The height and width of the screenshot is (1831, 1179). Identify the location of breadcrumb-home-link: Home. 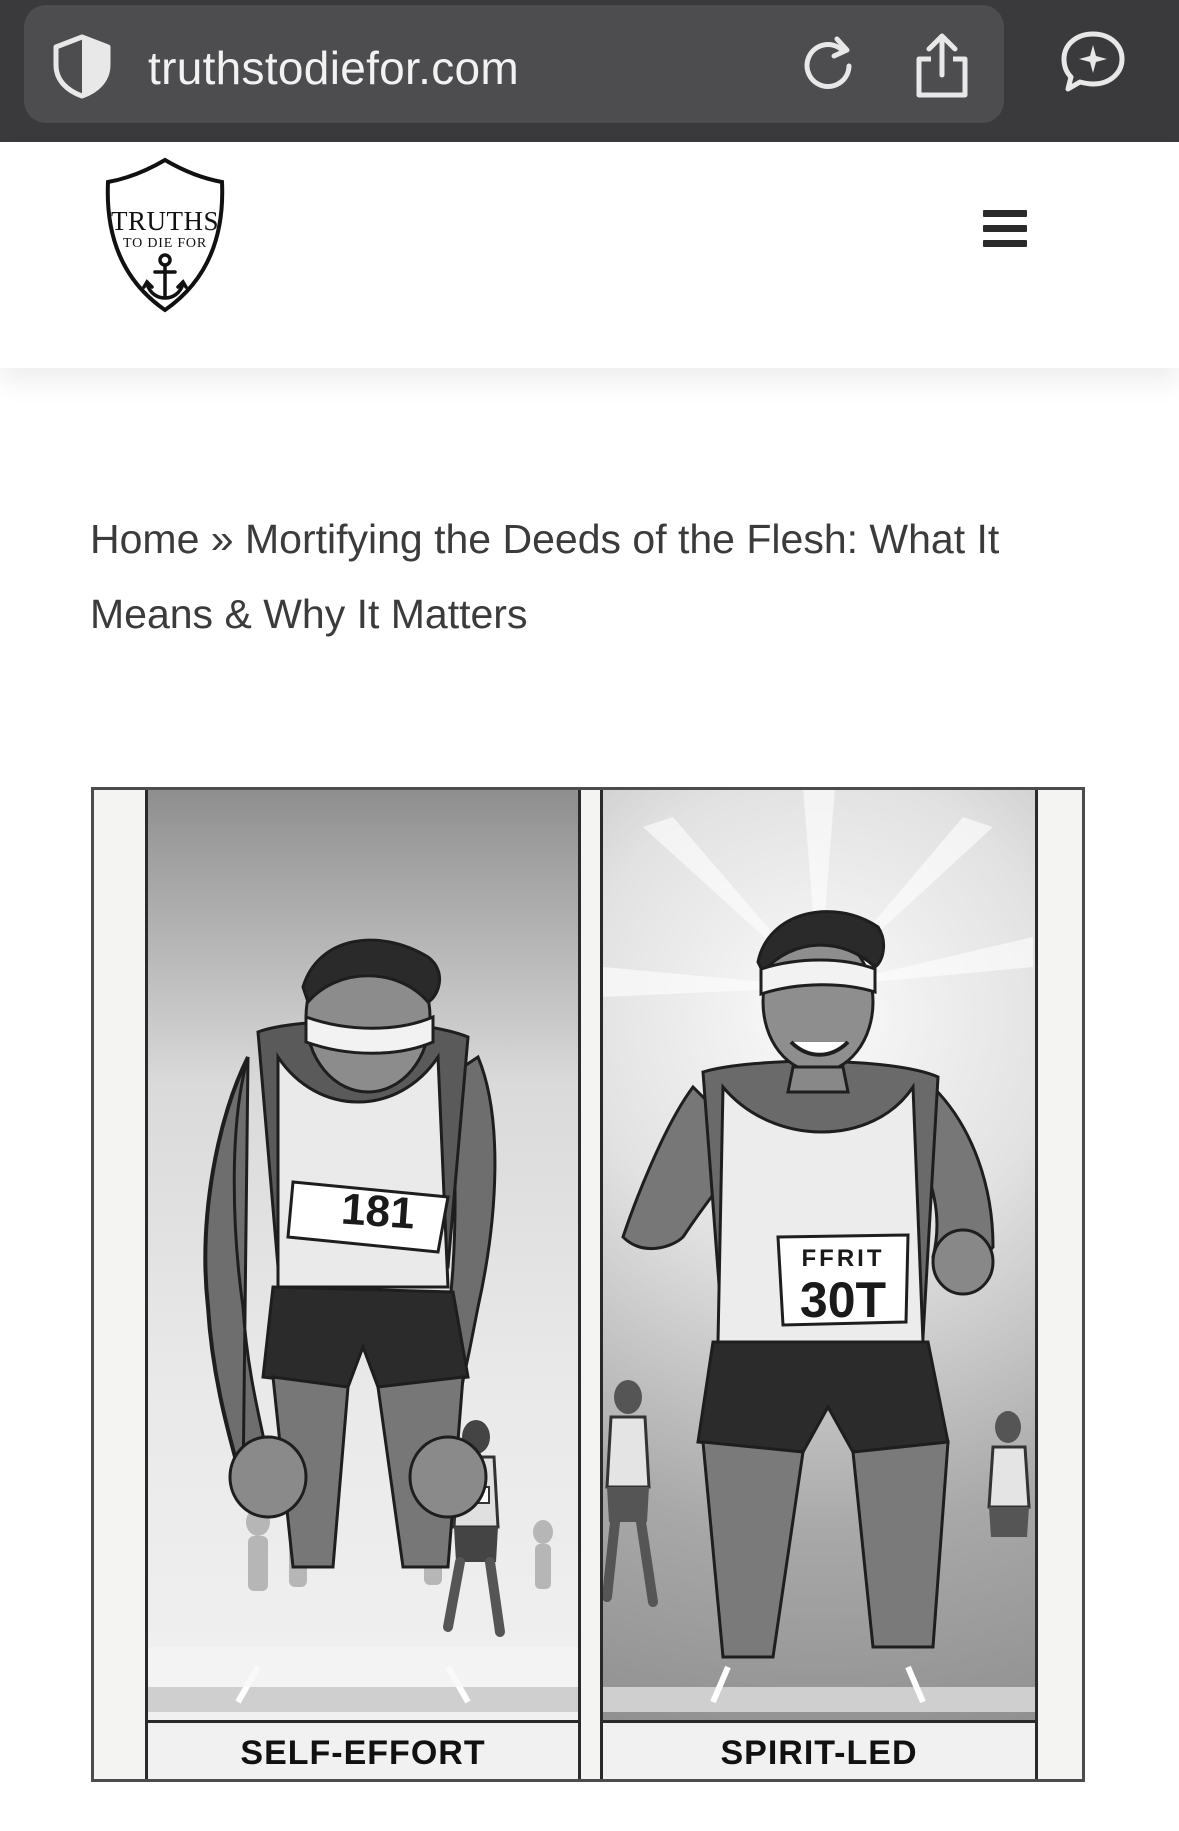
(144, 539).